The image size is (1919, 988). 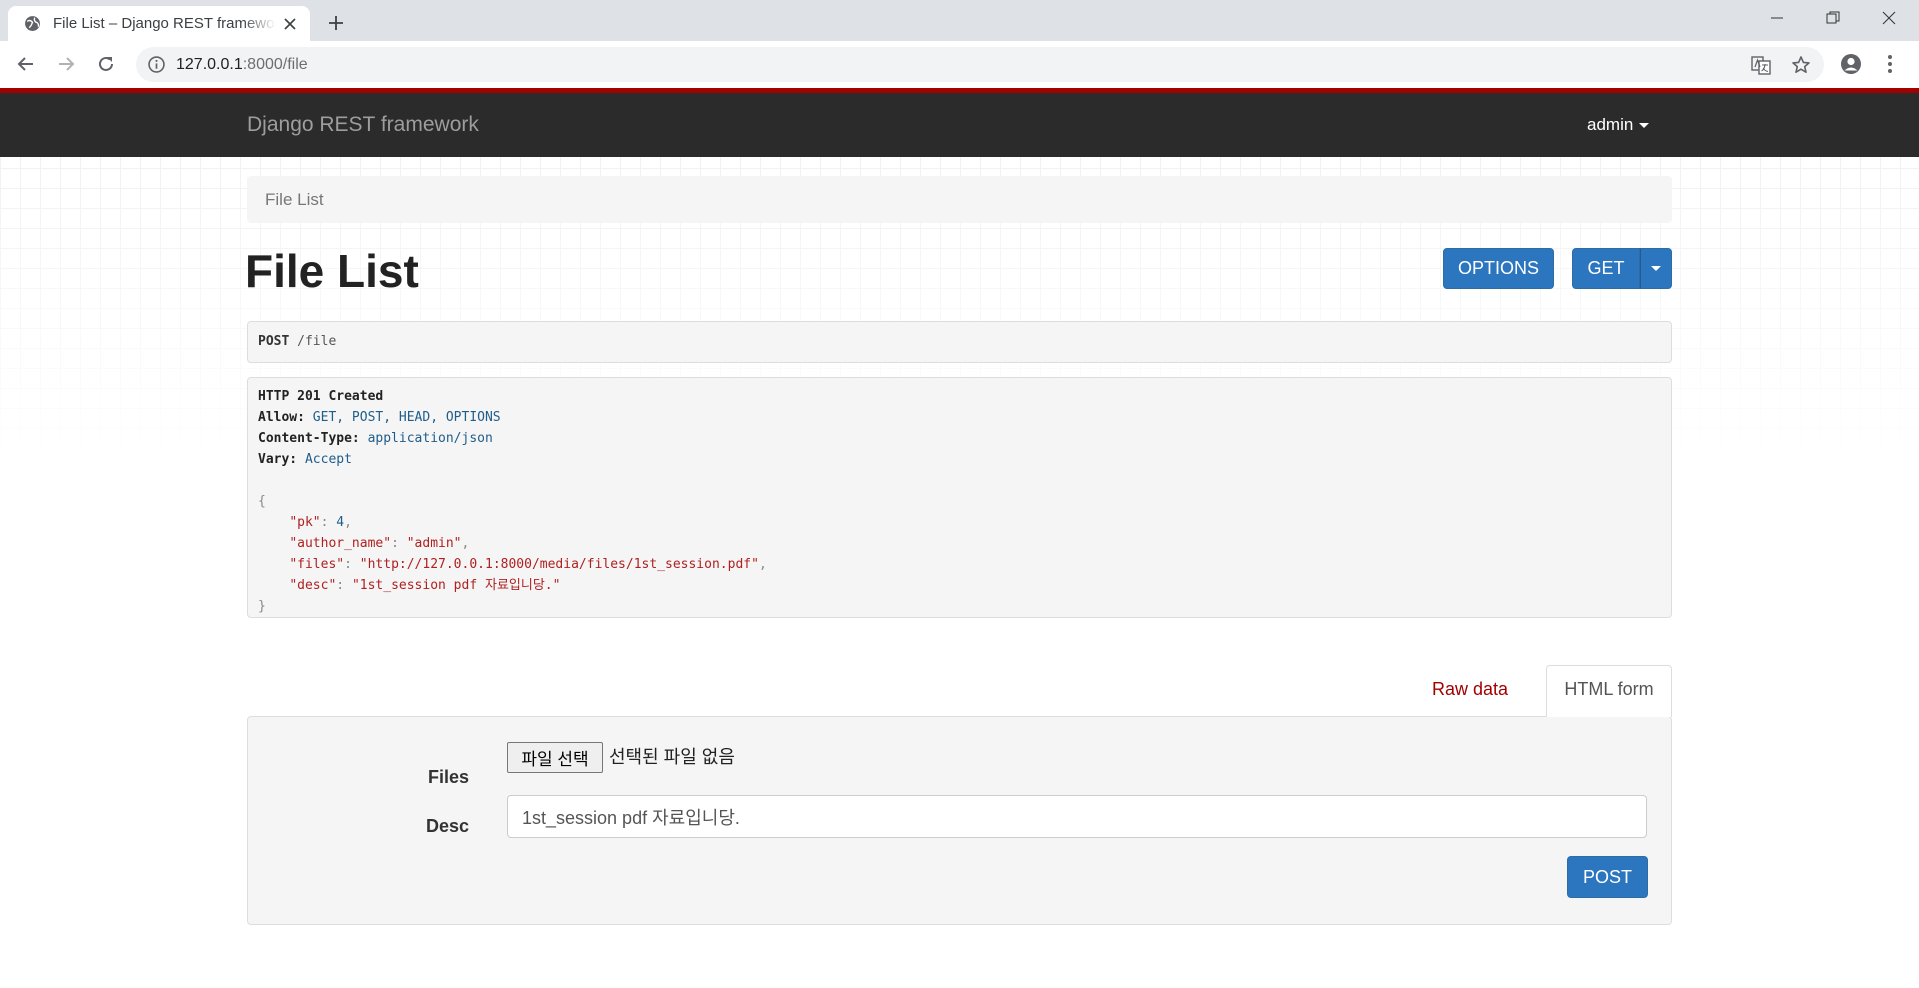 What do you see at coordinates (456, 585) in the screenshot?
I see `json-value: "1st_session pdf 자료입니당."` at bounding box center [456, 585].